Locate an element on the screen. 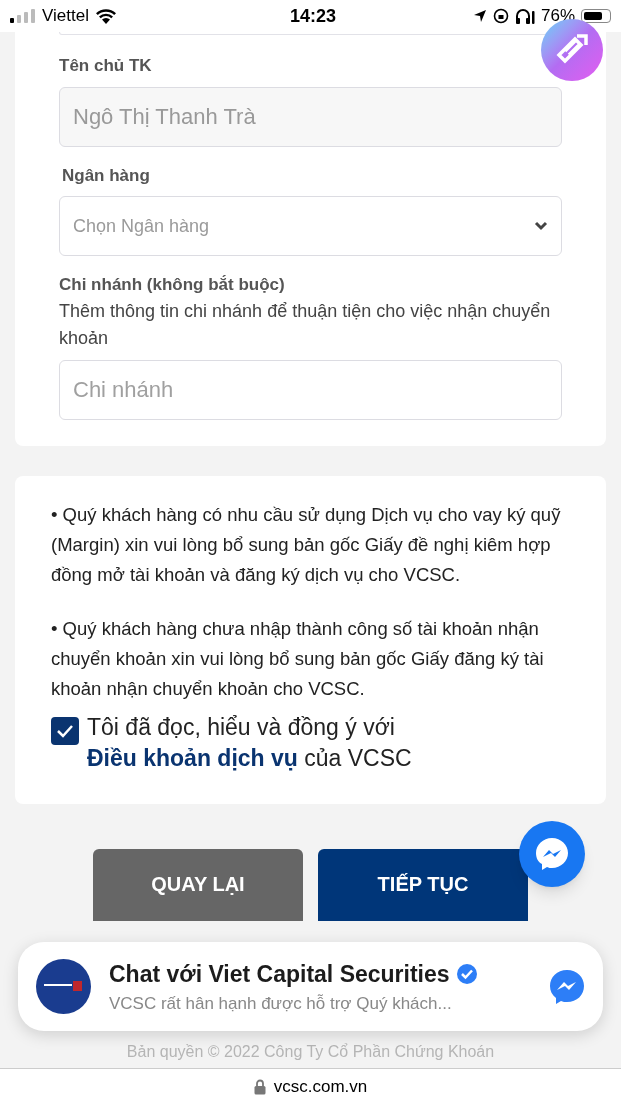  checkbox is located at coordinates (65, 730).